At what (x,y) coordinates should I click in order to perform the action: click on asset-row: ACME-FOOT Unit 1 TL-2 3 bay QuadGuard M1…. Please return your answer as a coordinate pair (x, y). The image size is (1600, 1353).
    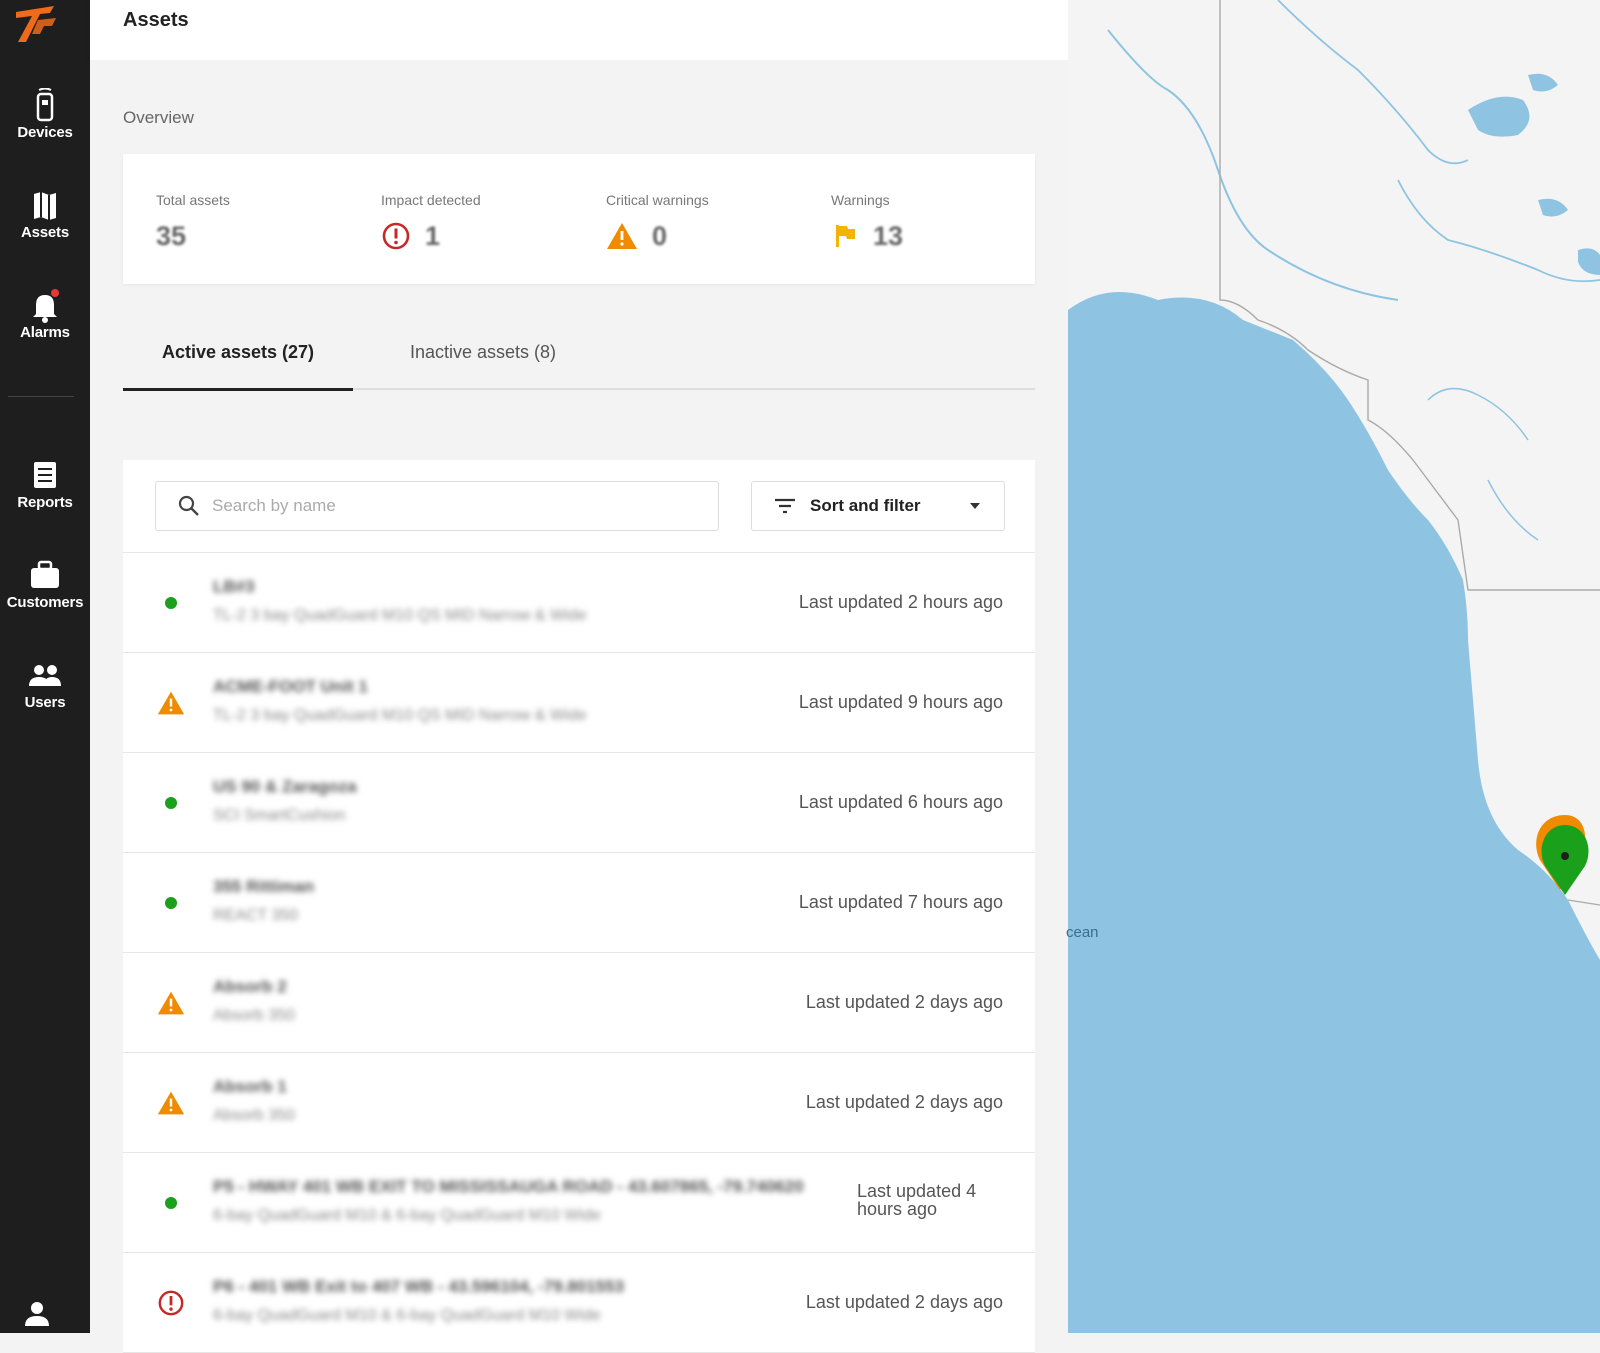
    Looking at the image, I should click on (579, 703).